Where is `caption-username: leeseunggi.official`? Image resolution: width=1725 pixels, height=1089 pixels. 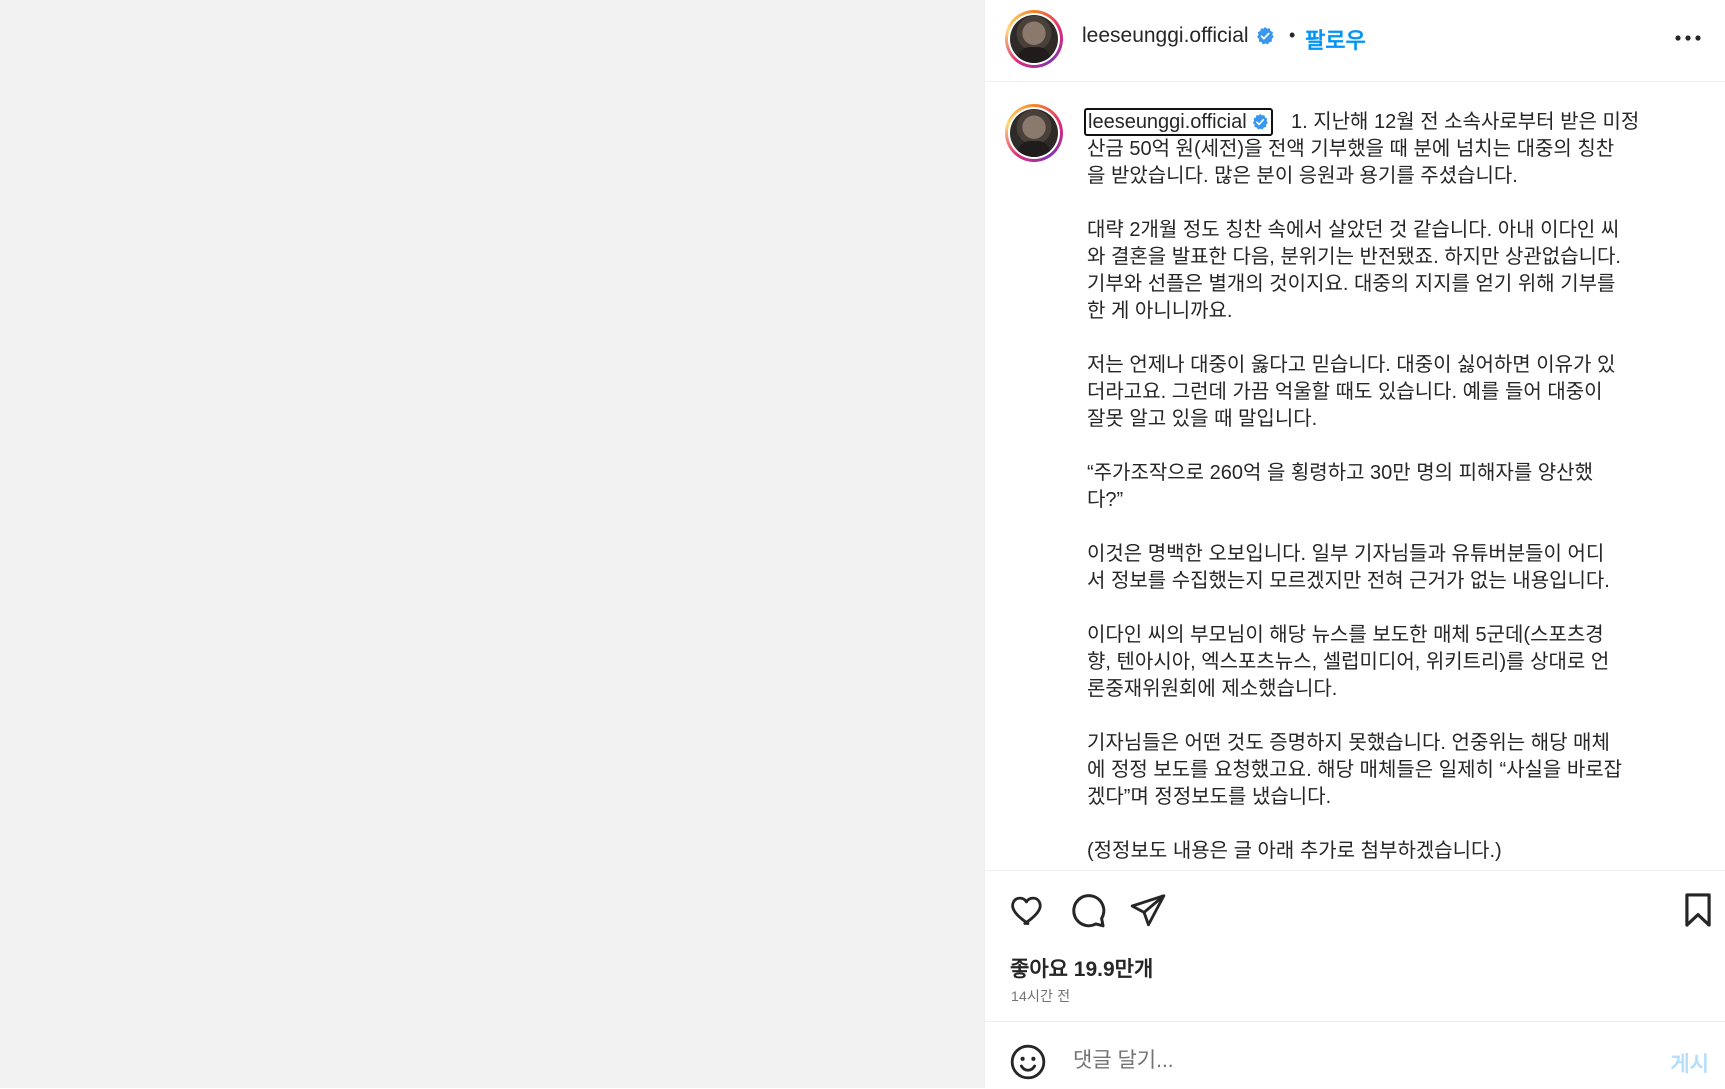
caption-username: leeseunggi.official is located at coordinates (1167, 122).